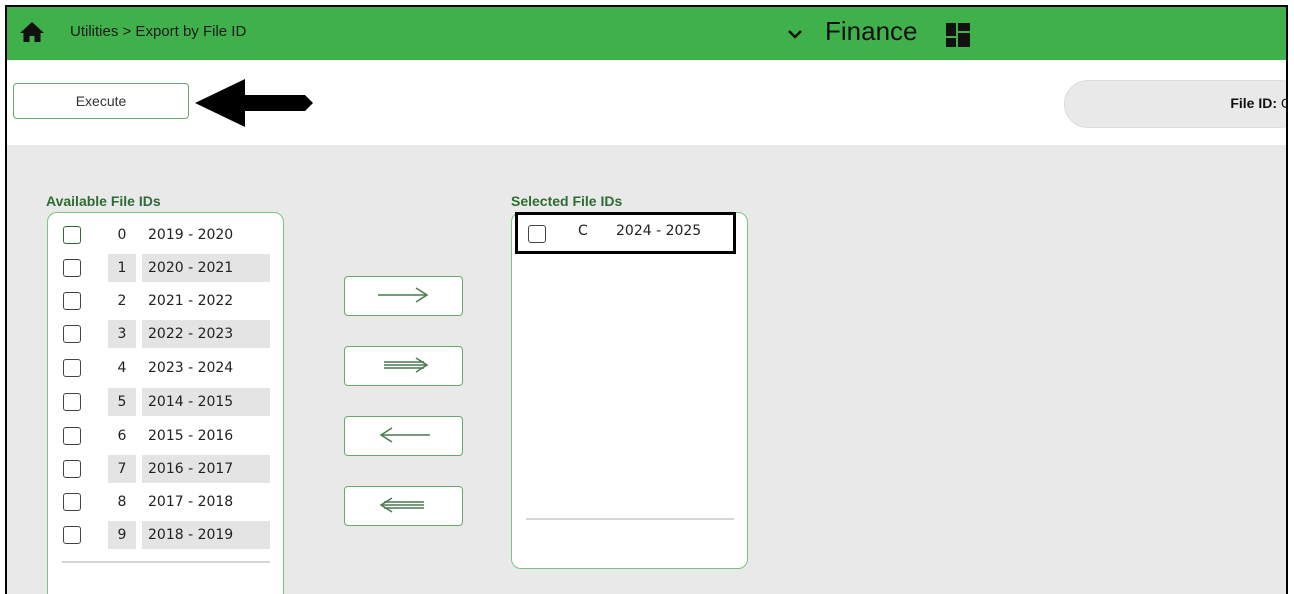 The width and height of the screenshot is (1294, 594). I want to click on list-item: 7 2016 - 2017, so click(163, 470).